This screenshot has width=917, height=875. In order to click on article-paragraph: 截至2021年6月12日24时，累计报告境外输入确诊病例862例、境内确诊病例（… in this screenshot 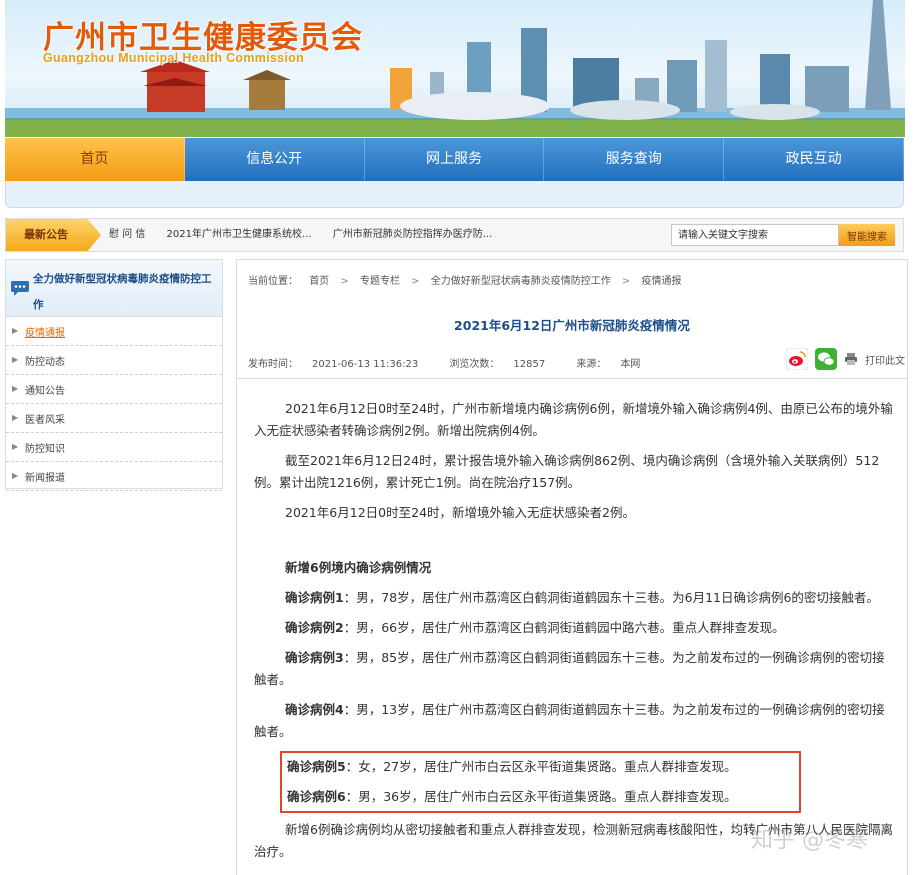, I will do `click(567, 471)`.